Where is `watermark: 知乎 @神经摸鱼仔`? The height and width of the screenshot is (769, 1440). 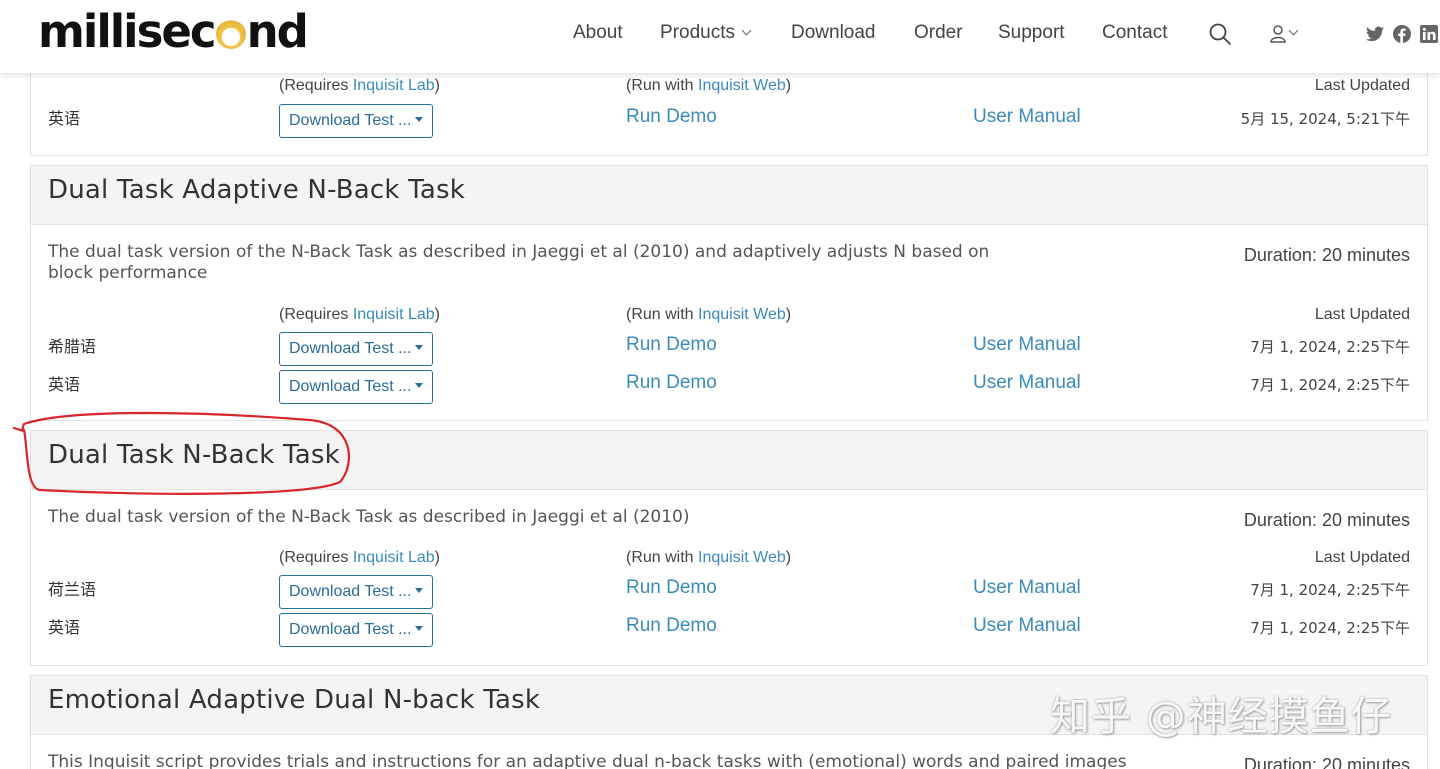
watermark: 知乎 @神经摸鱼仔 is located at coordinates (1221, 717).